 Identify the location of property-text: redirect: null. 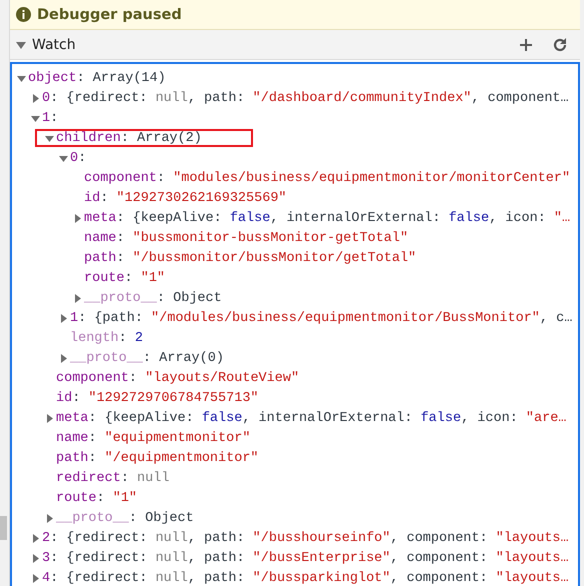
(113, 478).